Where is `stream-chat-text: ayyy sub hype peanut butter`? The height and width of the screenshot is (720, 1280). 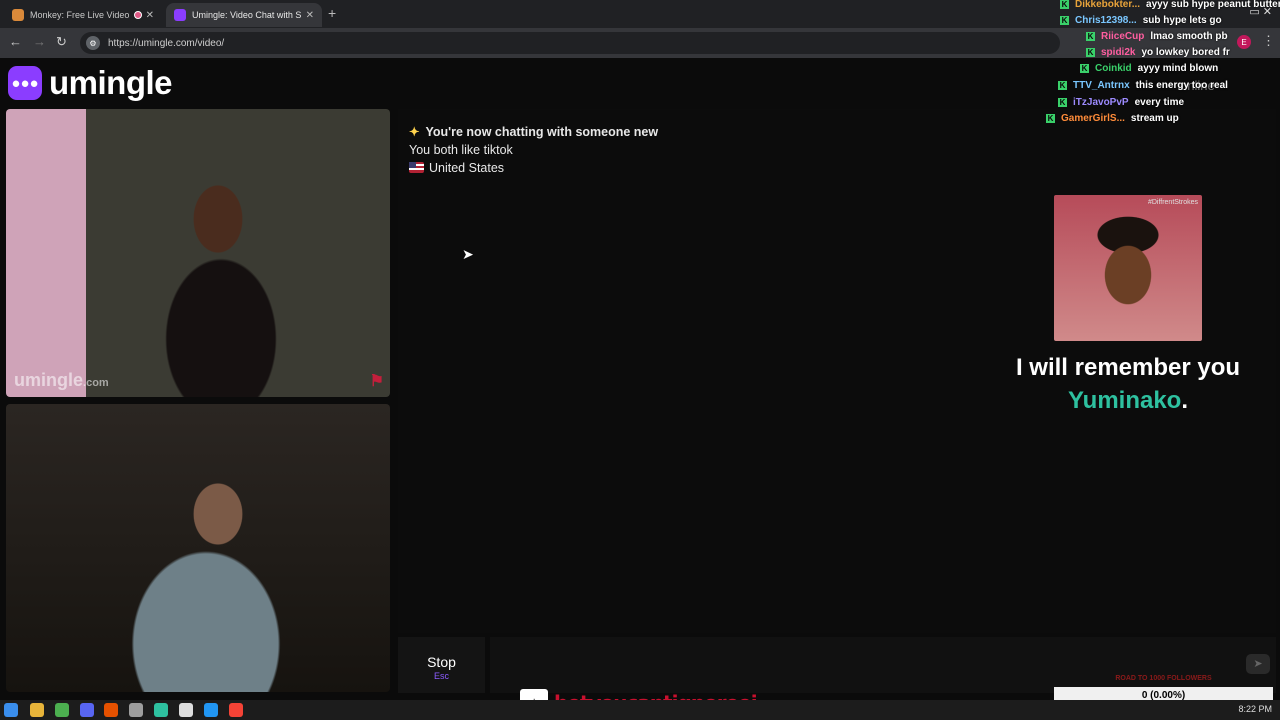 stream-chat-text: ayyy sub hype peanut butter is located at coordinates (1213, 5).